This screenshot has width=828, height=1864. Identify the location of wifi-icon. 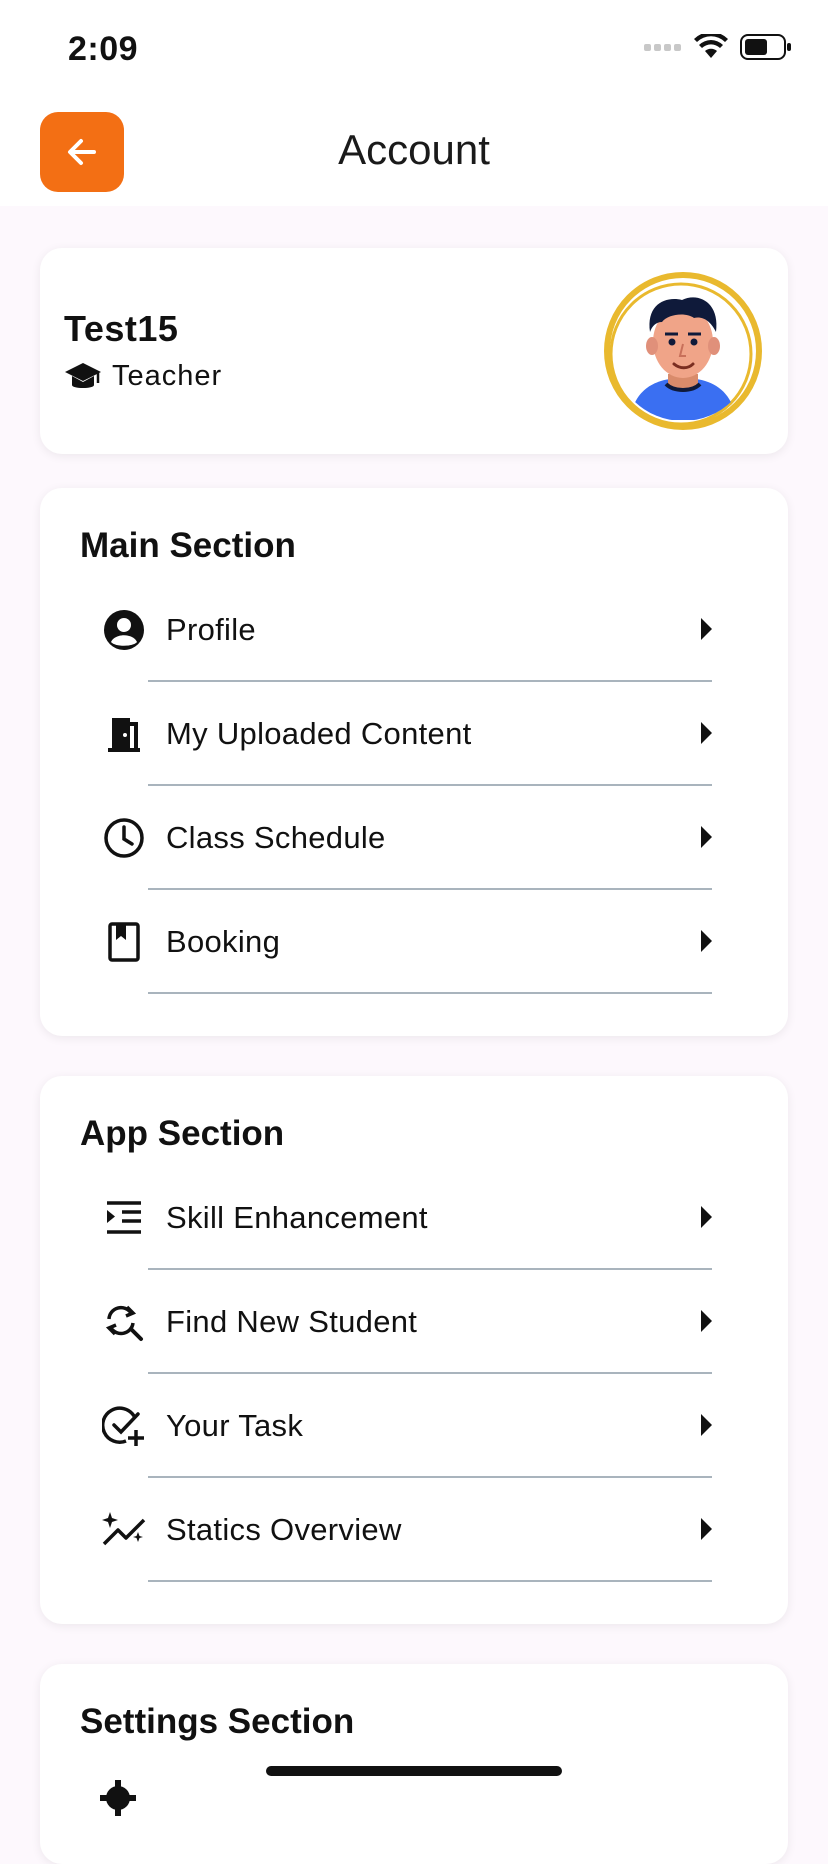
(711, 46).